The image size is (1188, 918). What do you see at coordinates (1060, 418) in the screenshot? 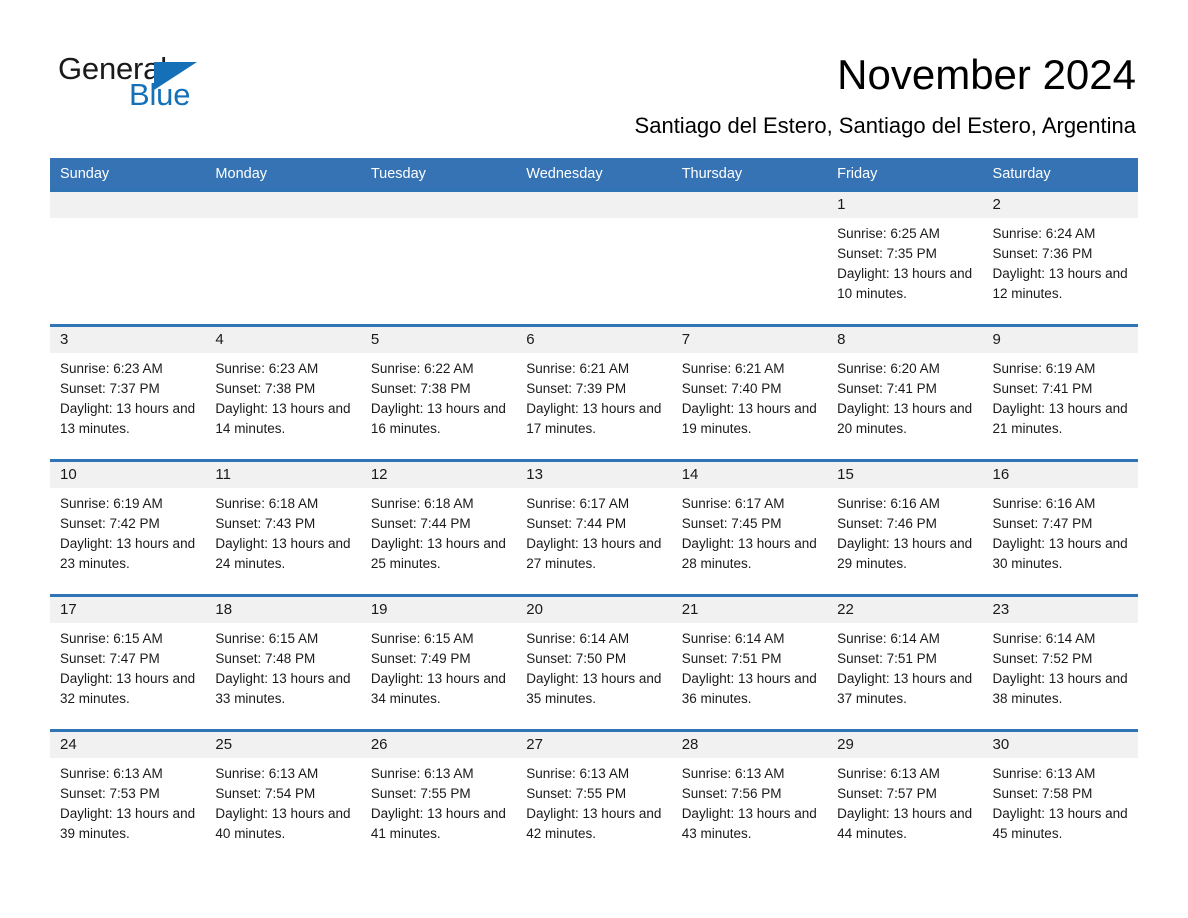
I see `daylight-text: Daylight: 13 hours and 21 minutes.` at bounding box center [1060, 418].